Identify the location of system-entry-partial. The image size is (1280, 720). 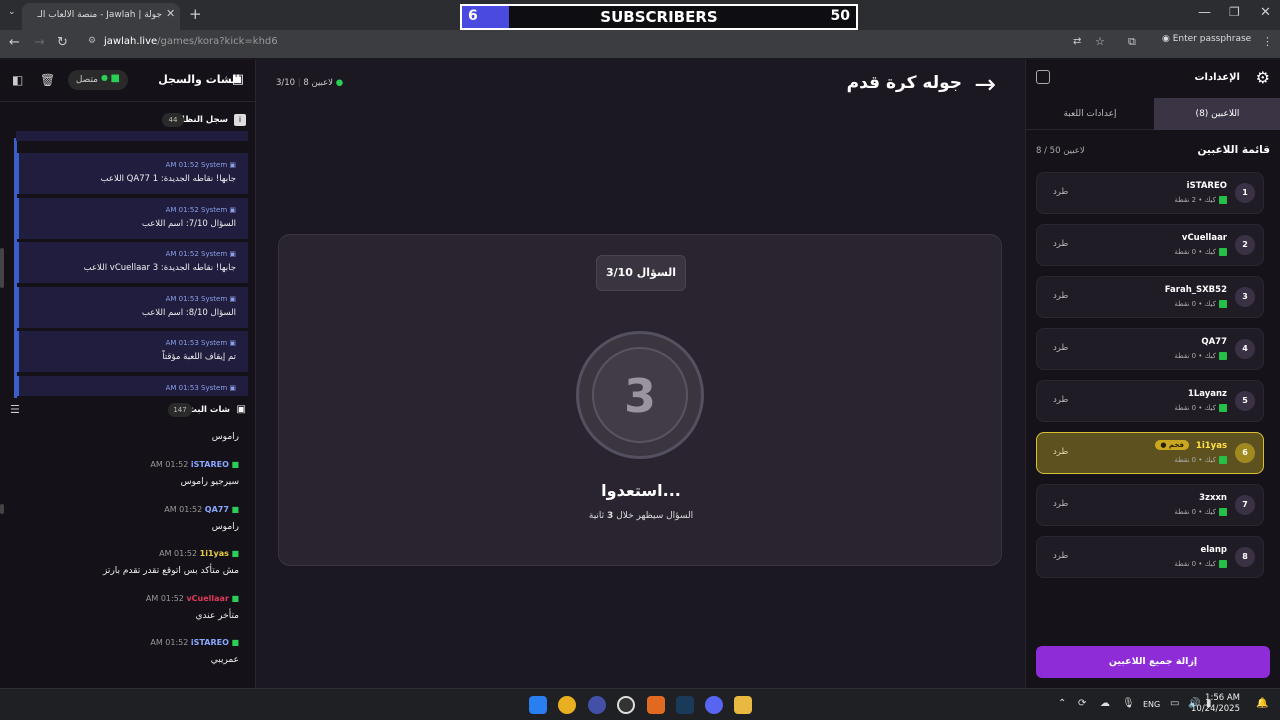
(132, 136).